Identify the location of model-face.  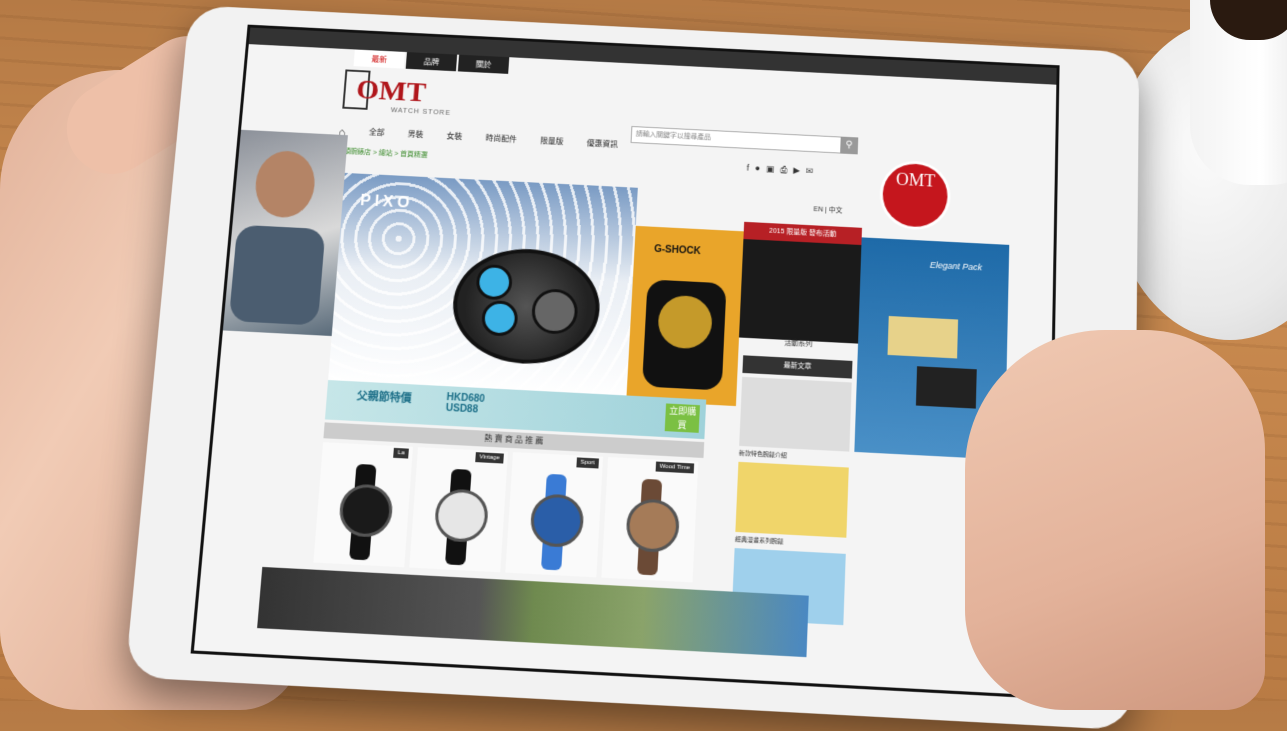
(285, 184).